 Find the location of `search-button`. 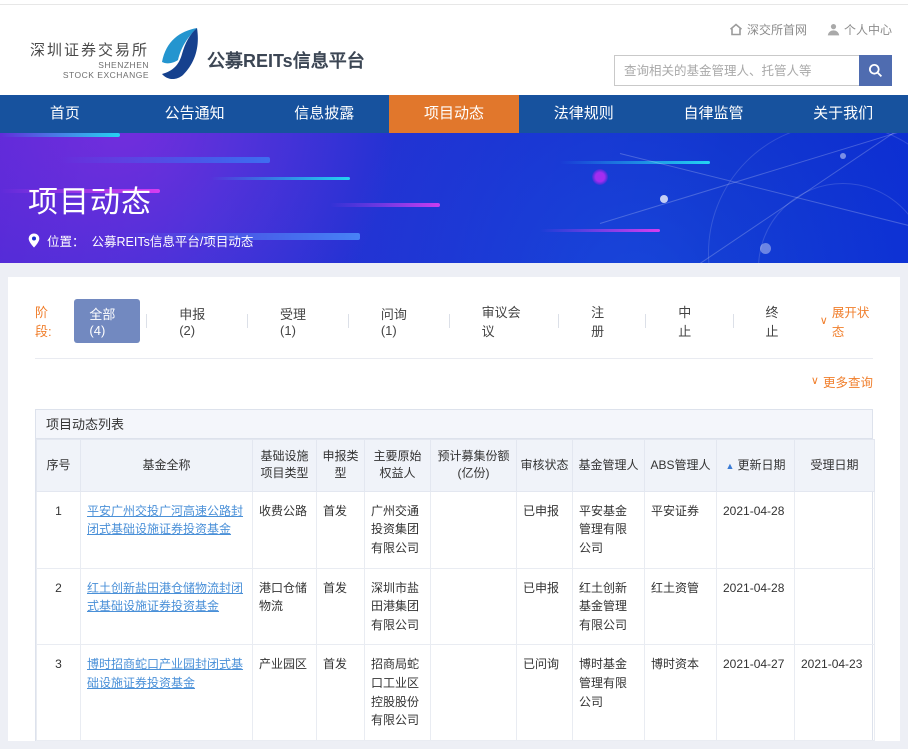

search-button is located at coordinates (875, 70).